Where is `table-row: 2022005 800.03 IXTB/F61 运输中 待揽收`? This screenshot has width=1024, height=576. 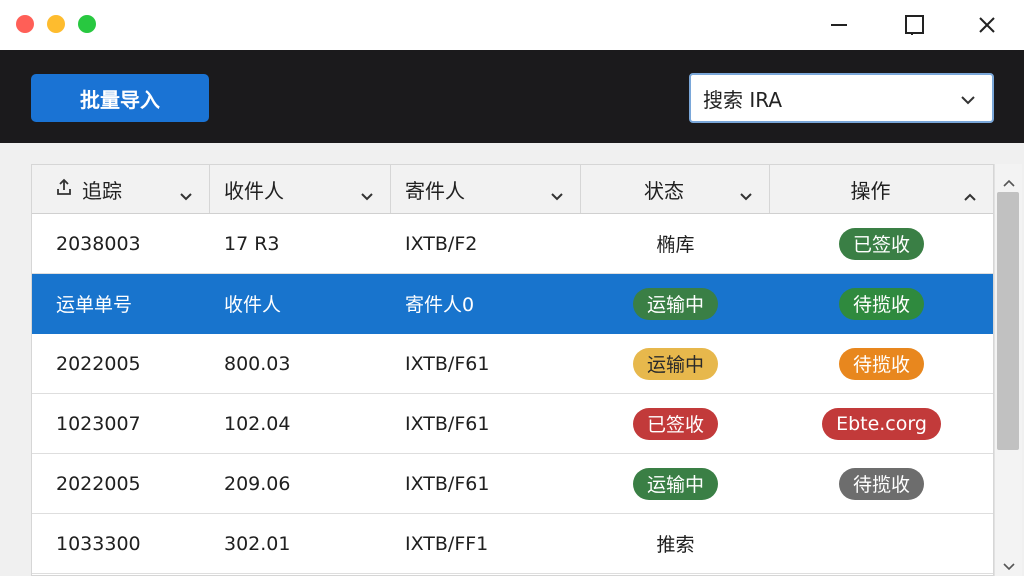 table-row: 2022005 800.03 IXTB/F61 运输中 待揽收 is located at coordinates (512, 364).